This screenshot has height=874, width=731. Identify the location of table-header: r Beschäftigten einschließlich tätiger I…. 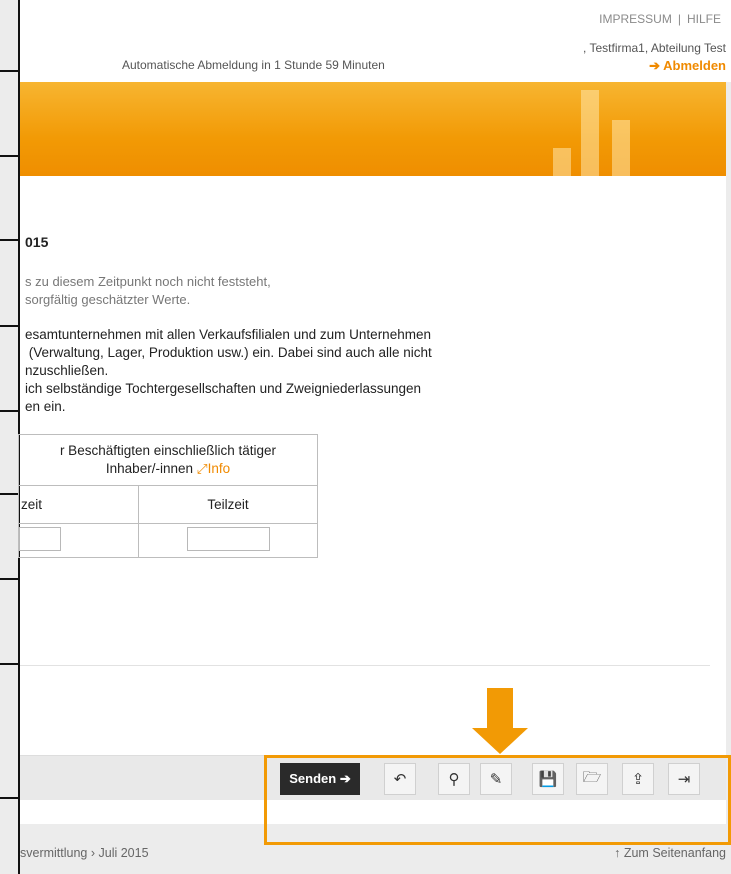
(168, 460).